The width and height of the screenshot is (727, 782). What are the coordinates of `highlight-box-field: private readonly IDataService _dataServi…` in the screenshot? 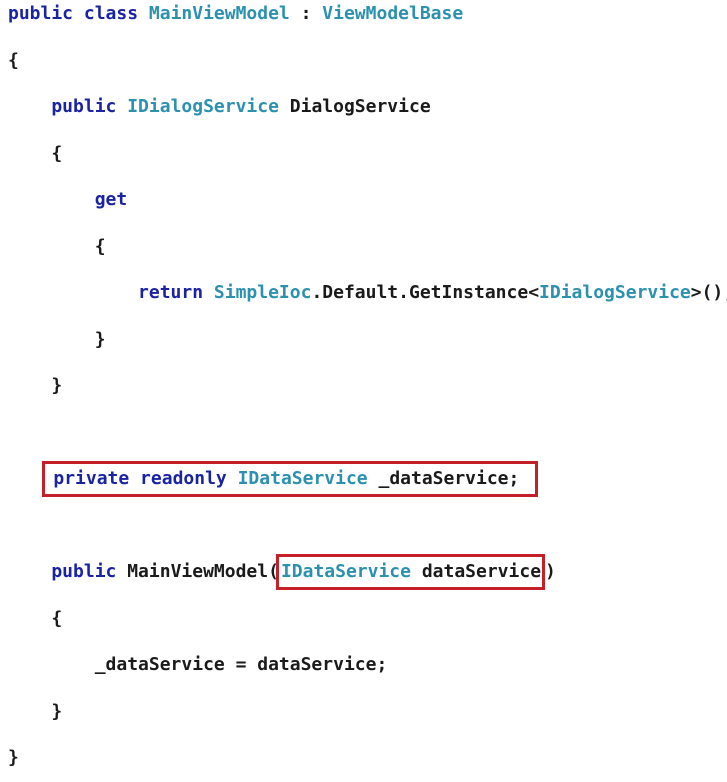 It's located at (290, 479).